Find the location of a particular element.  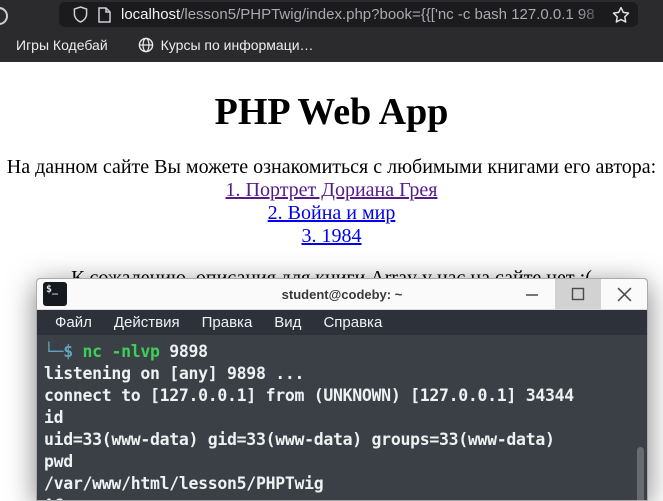

close-icon is located at coordinates (624, 294).